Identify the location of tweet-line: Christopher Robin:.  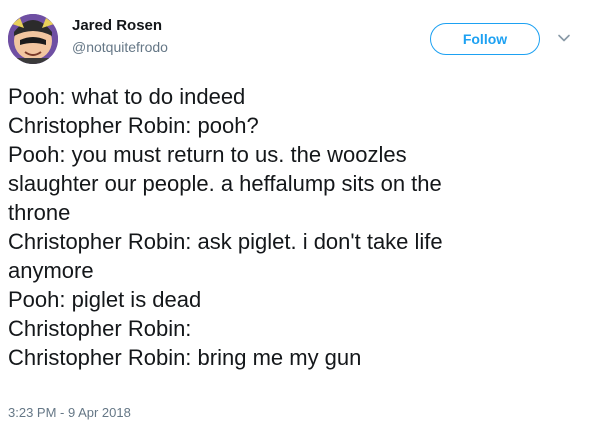
(100, 328).